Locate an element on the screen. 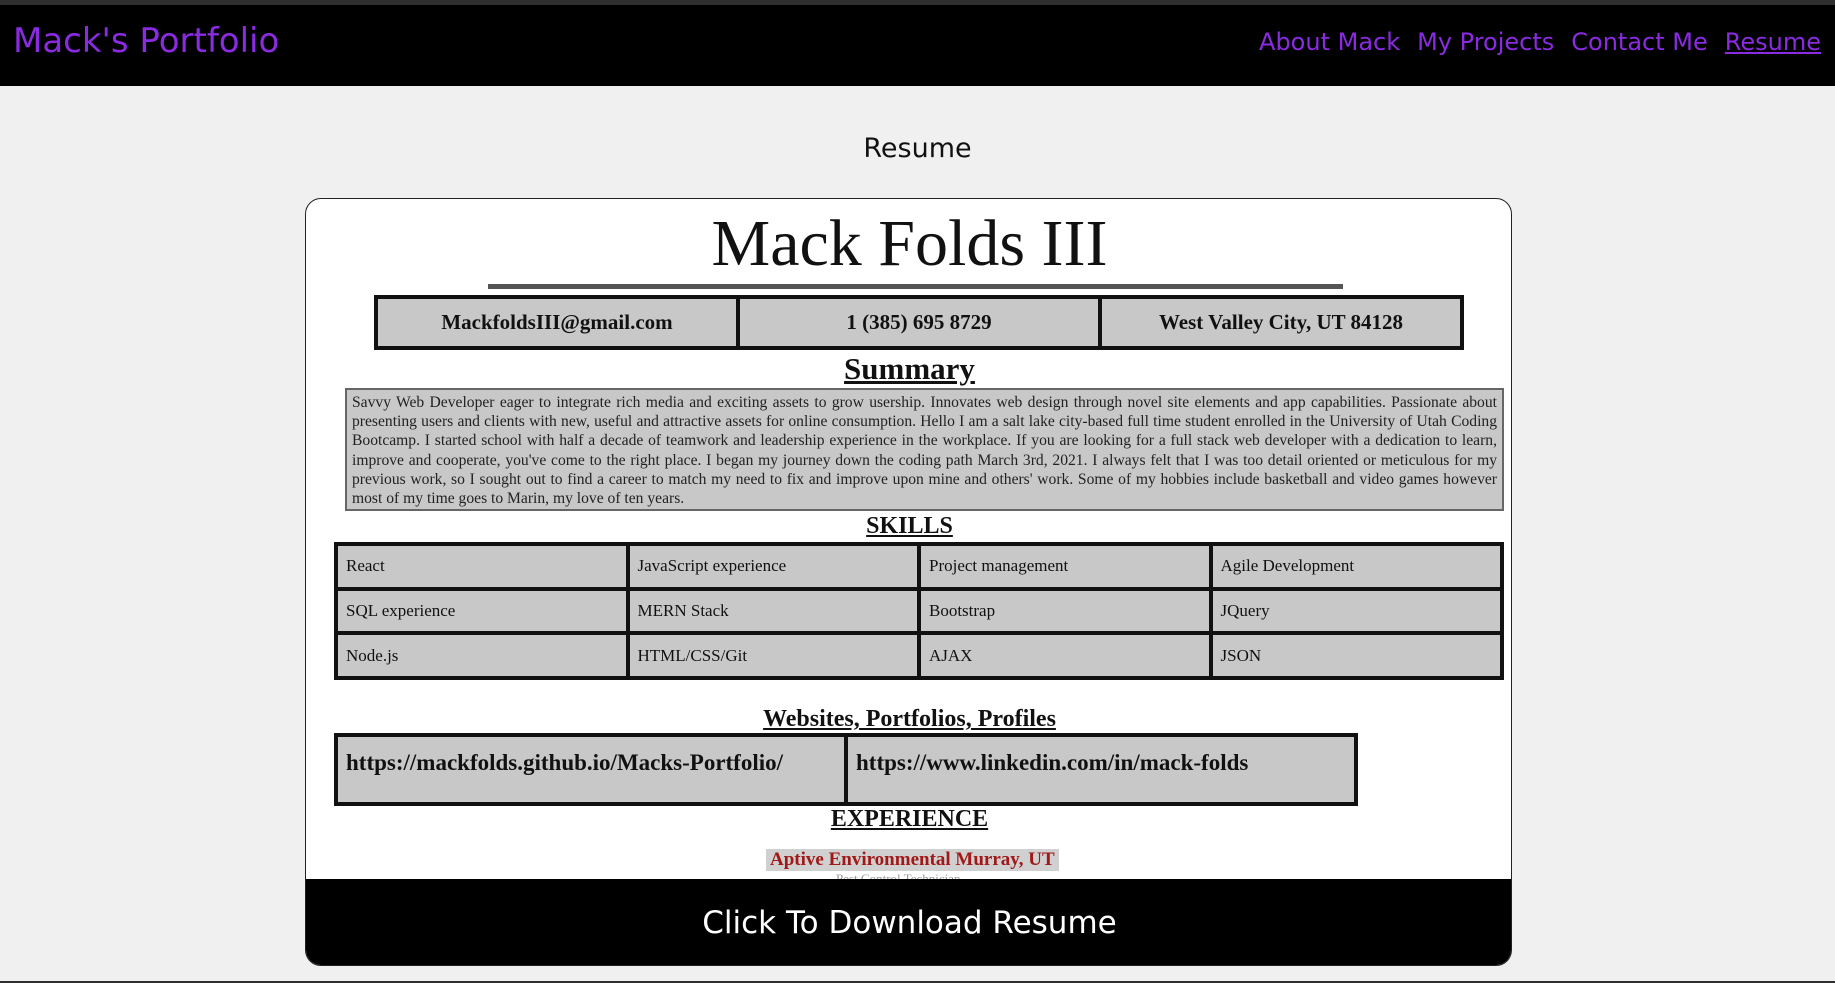 This screenshot has width=1835, height=983. skill-cell: Agile Development is located at coordinates (1356, 566).